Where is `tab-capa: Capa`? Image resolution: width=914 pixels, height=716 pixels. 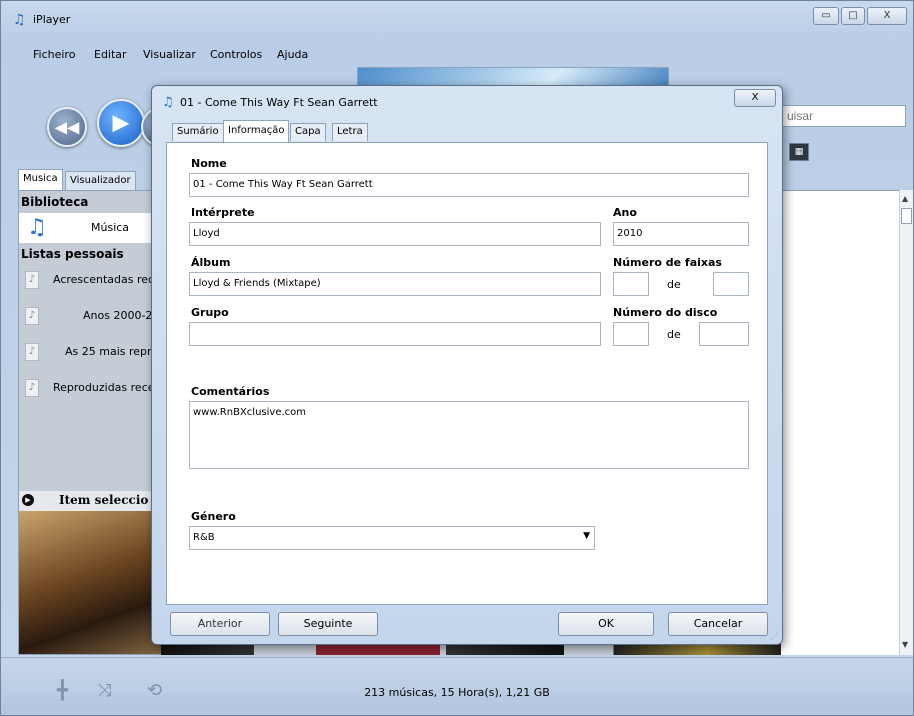 tab-capa: Capa is located at coordinates (308, 132).